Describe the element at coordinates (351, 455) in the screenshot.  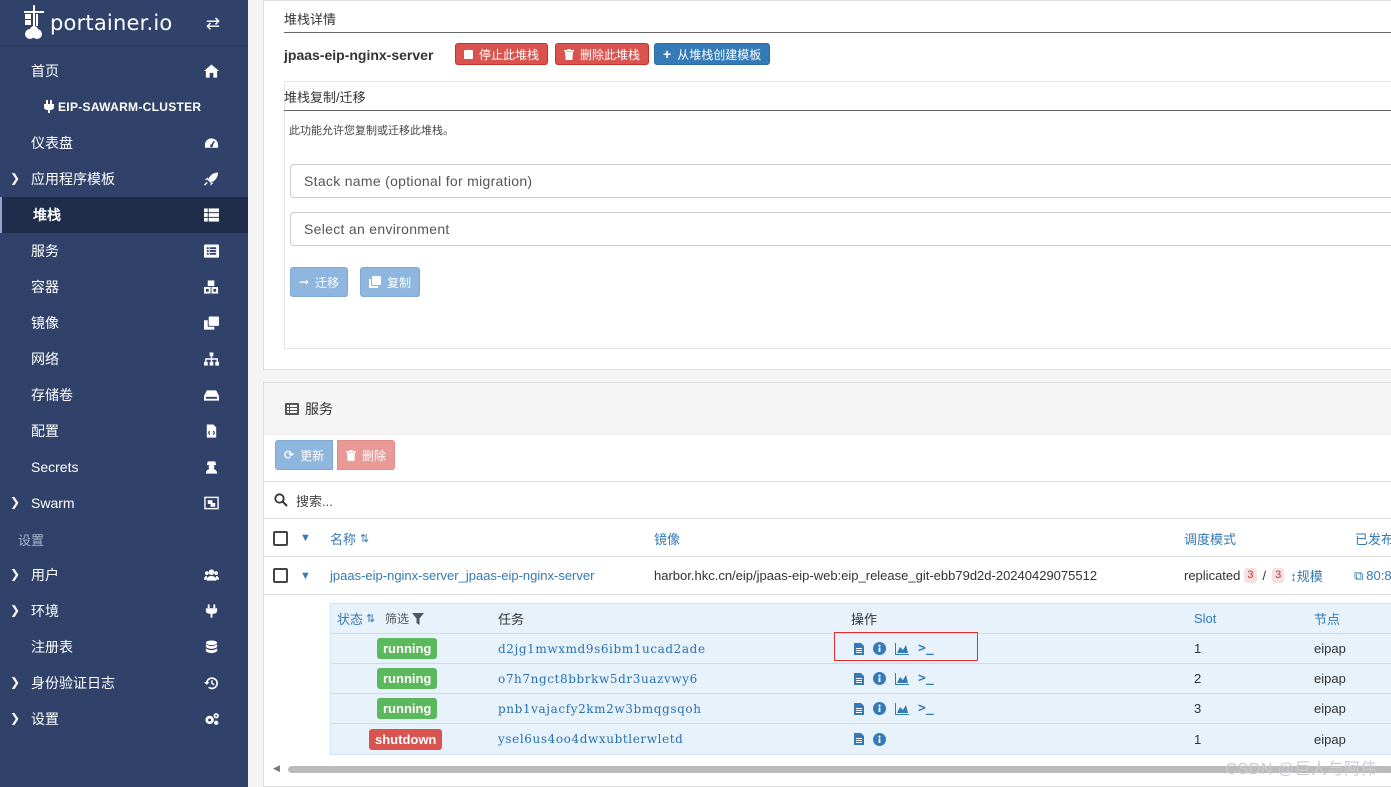
I see `trash-icon` at that location.